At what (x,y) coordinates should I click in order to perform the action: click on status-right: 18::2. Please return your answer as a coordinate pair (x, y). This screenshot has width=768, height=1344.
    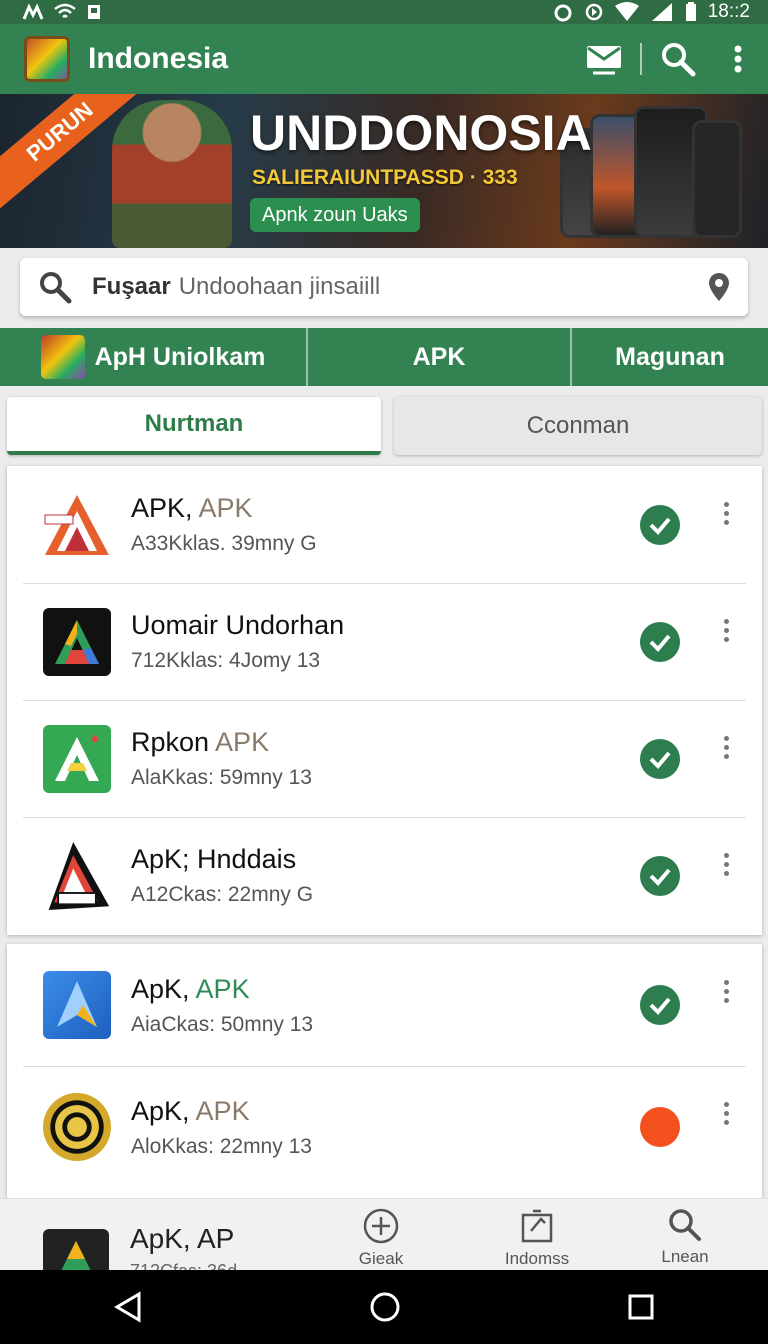
    Looking at the image, I should click on (651, 12).